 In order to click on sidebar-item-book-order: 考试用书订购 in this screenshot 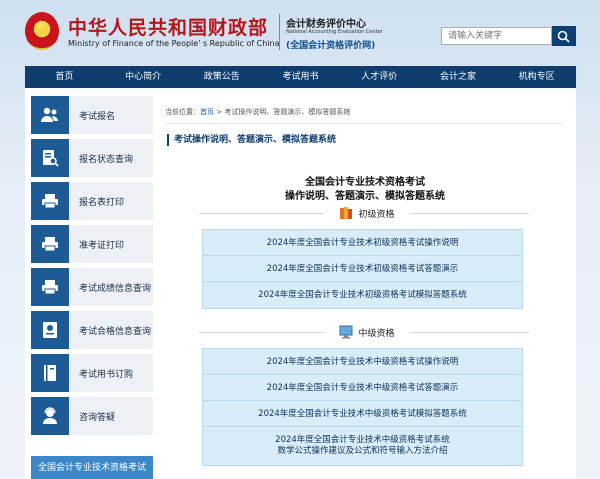, I will do `click(92, 373)`.